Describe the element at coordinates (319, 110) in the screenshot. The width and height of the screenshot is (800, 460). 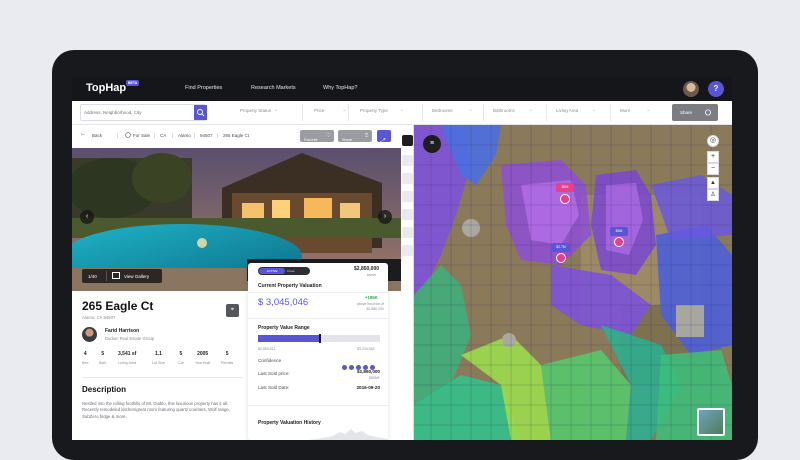
I see `filter-label: Price` at that location.